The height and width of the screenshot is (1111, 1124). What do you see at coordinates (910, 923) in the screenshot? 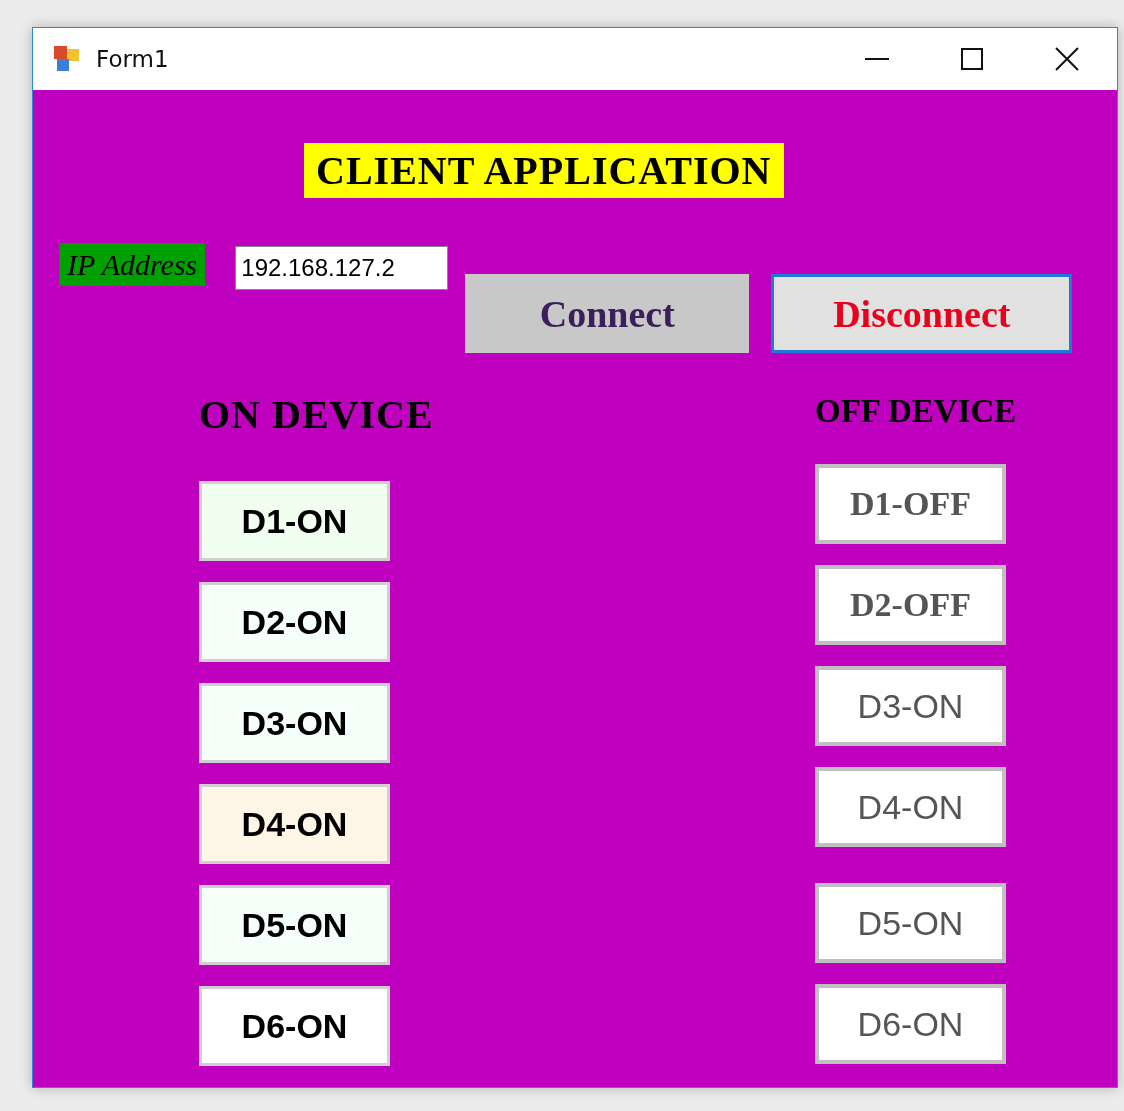
I see `device-off-button: D5-ON` at bounding box center [910, 923].